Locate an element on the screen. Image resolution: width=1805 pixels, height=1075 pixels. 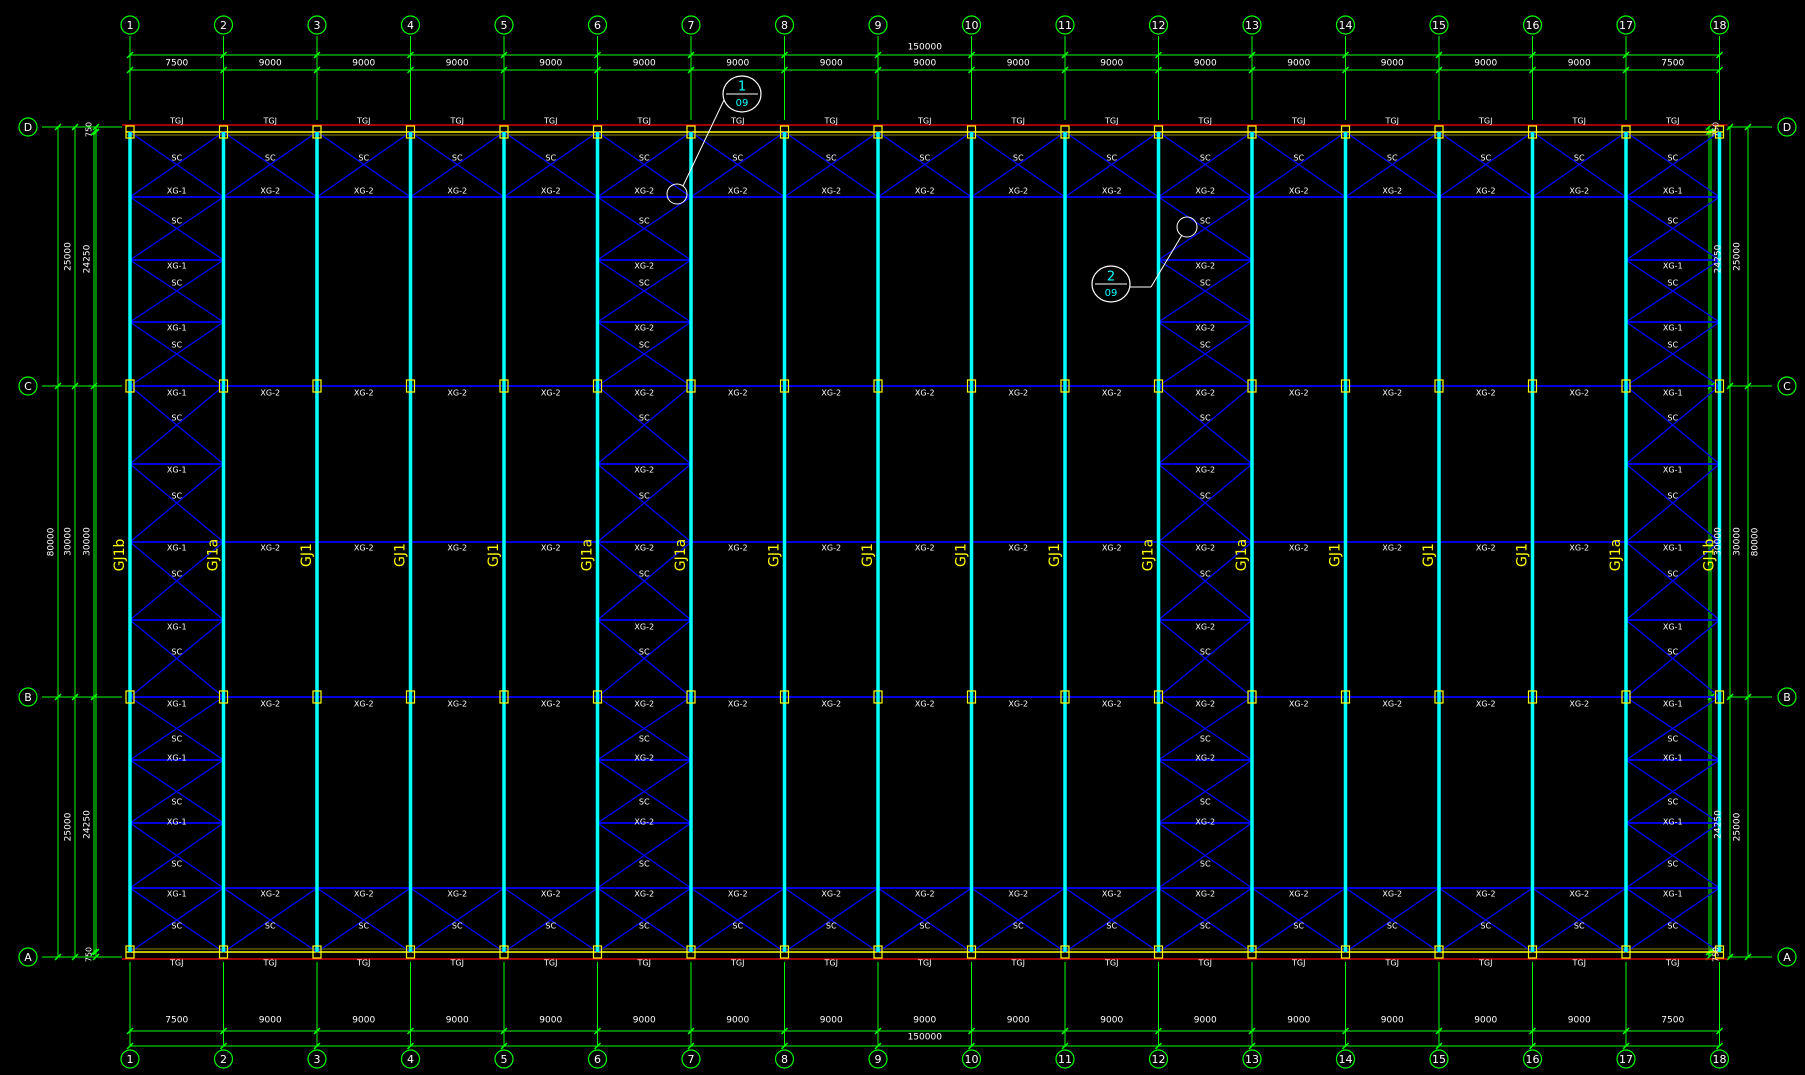
axis-bubble-C-text: C is located at coordinates (28, 386).